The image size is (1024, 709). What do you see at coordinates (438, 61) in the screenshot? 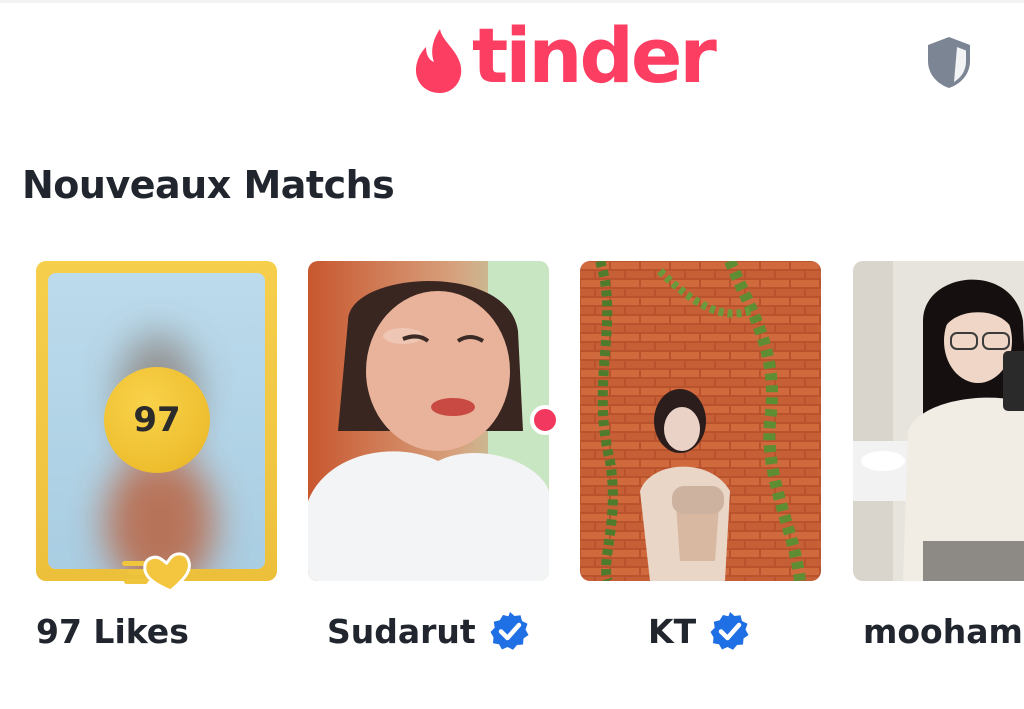
I see `flame-icon` at bounding box center [438, 61].